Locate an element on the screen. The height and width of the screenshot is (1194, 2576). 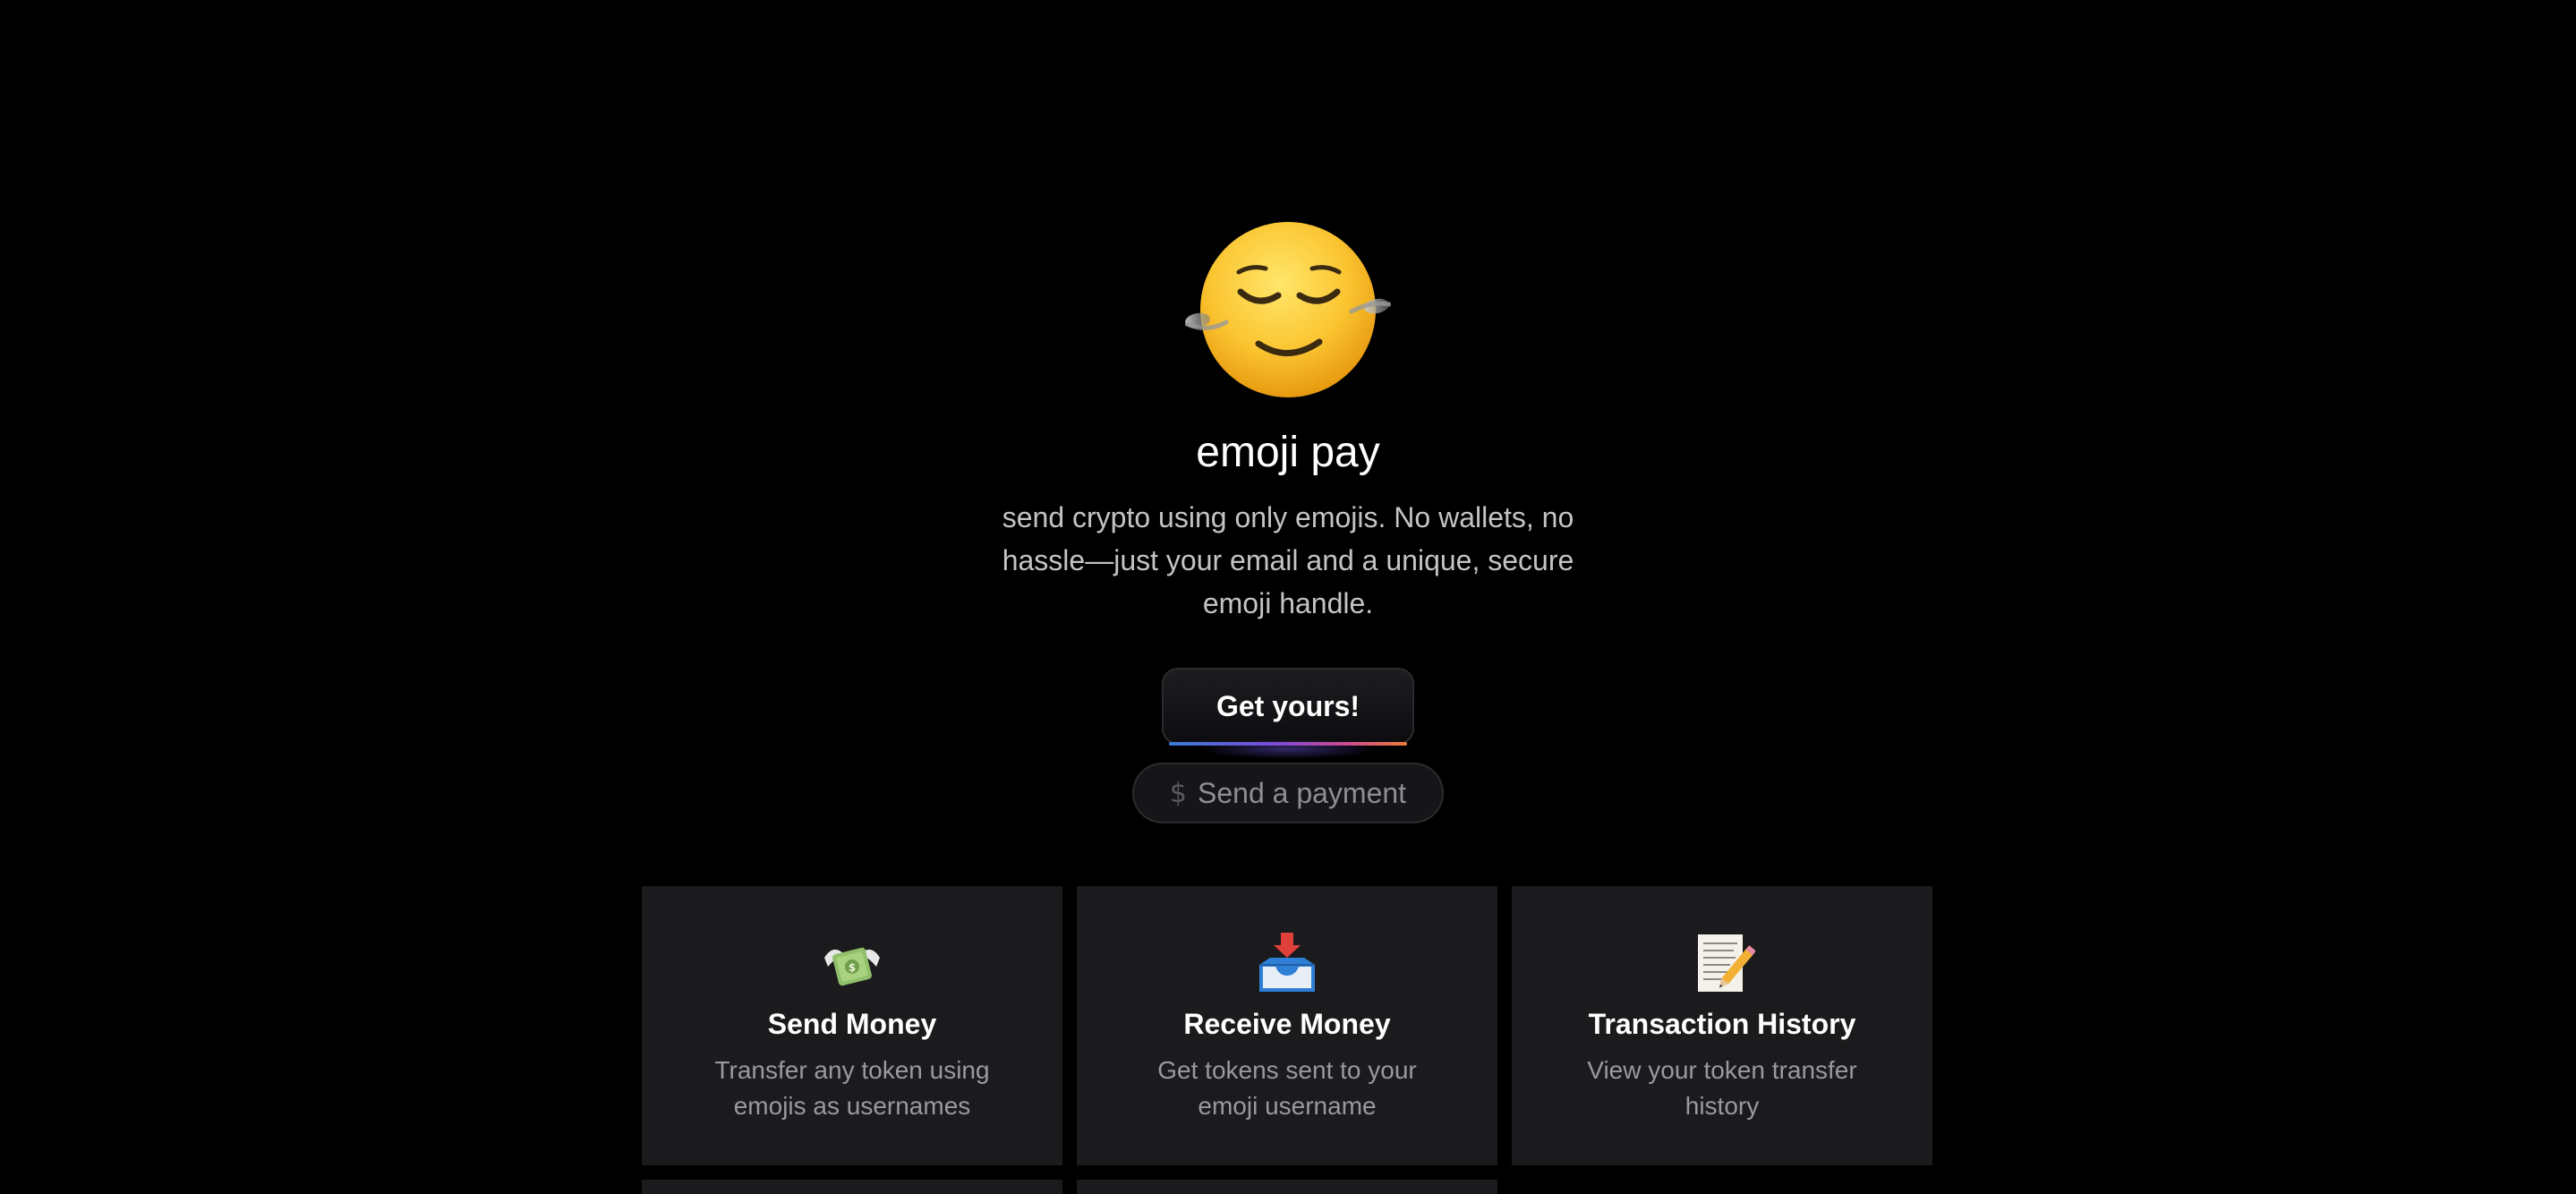
send-payment-button: $ Send a payment is located at coordinates (1288, 793).